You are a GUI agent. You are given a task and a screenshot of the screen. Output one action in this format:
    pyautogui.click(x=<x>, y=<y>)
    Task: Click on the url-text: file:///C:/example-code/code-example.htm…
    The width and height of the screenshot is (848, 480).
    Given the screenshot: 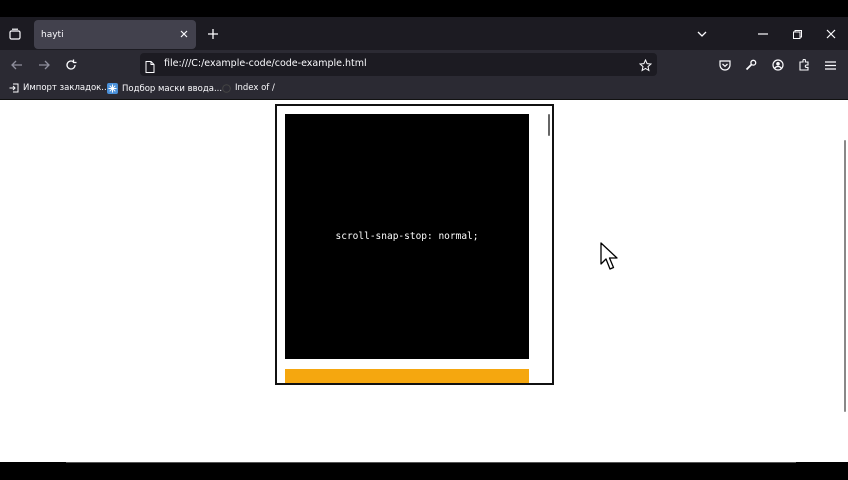 What is the action you would take?
    pyautogui.click(x=265, y=63)
    